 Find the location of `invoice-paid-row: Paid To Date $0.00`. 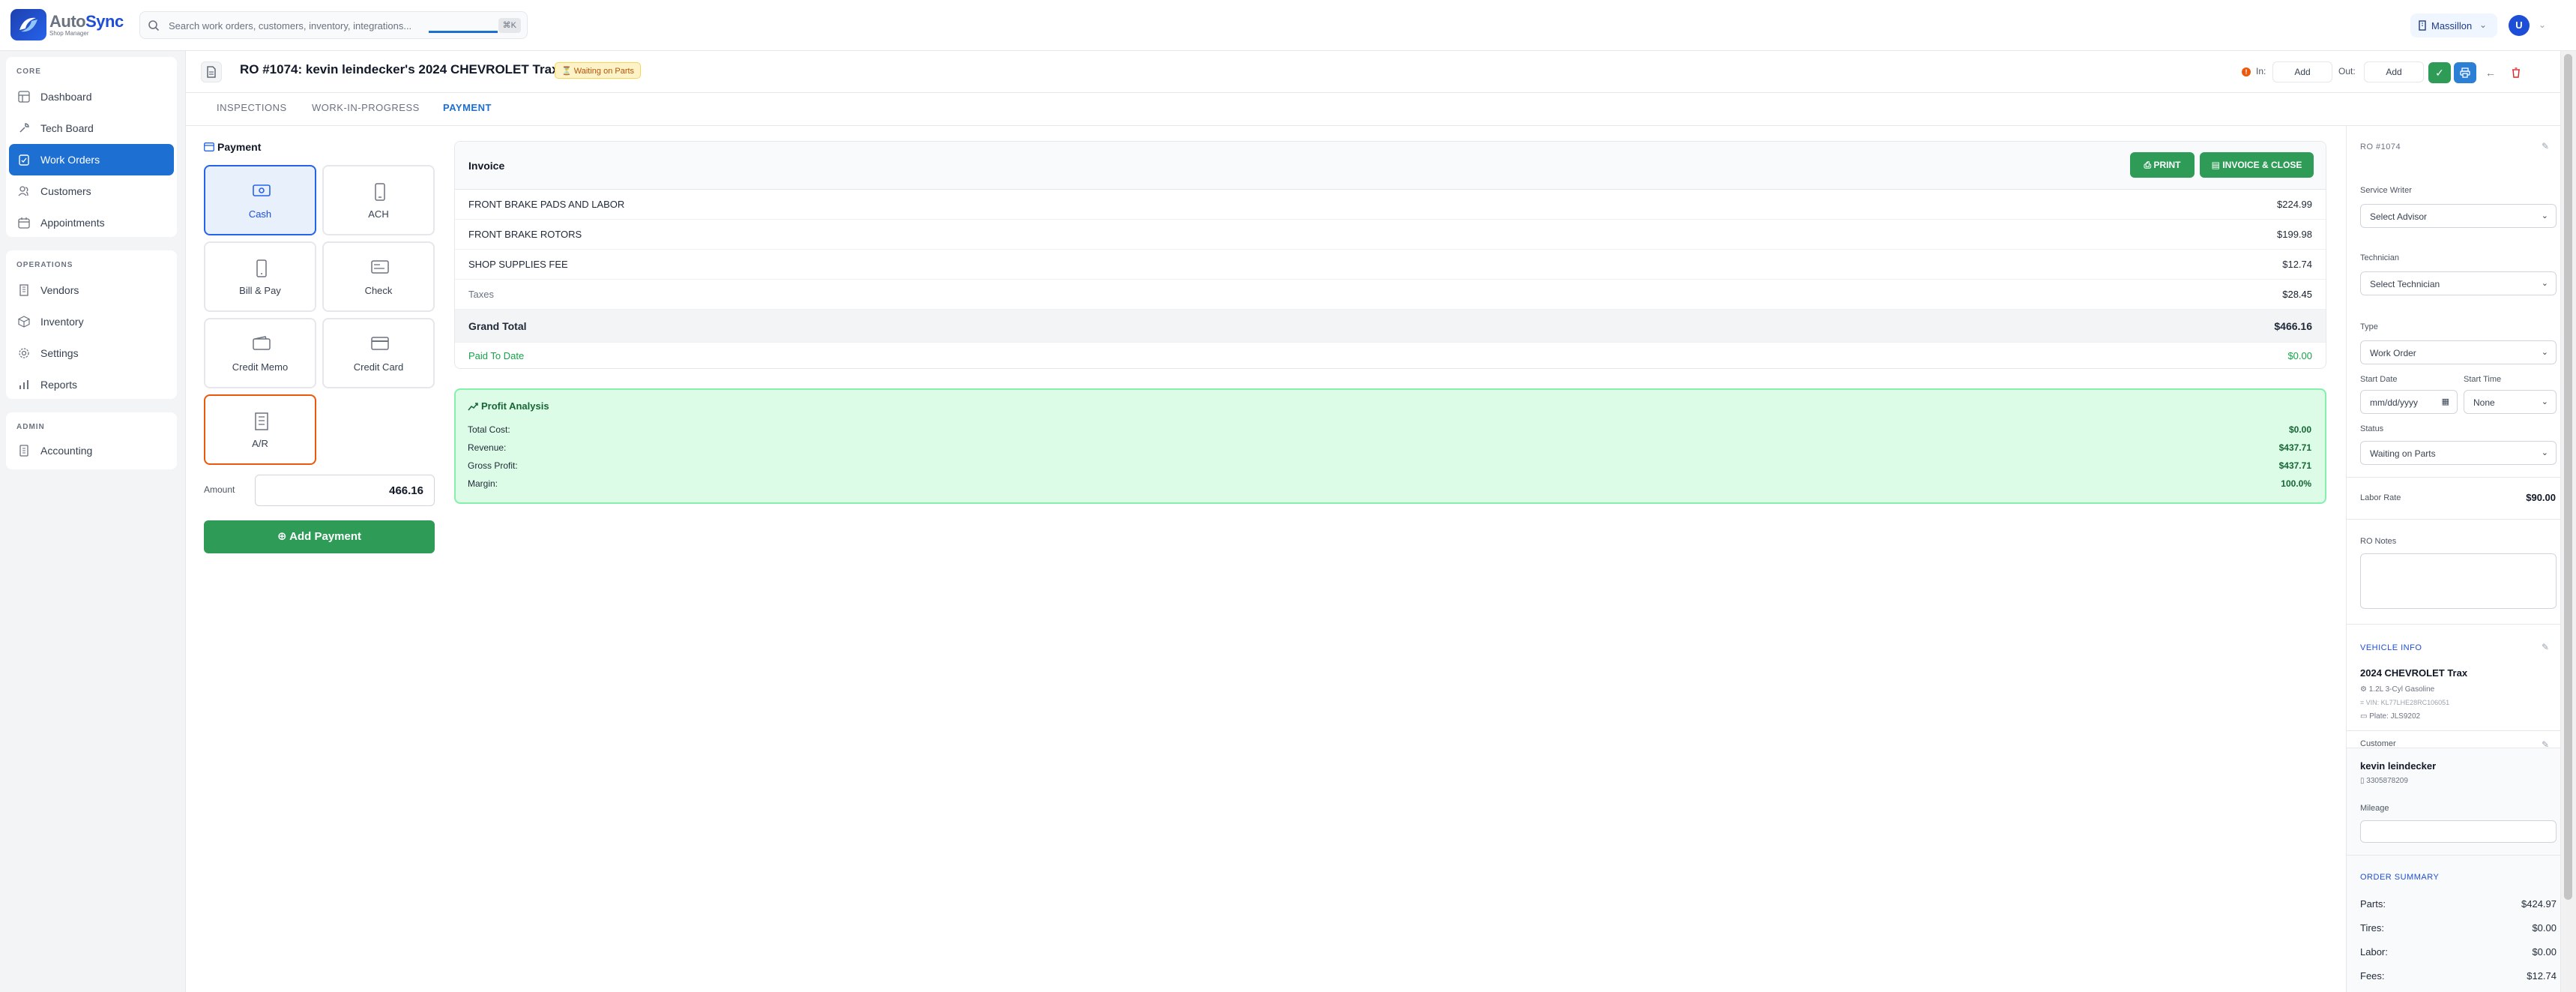

invoice-paid-row: Paid To Date $0.00 is located at coordinates (1390, 356).